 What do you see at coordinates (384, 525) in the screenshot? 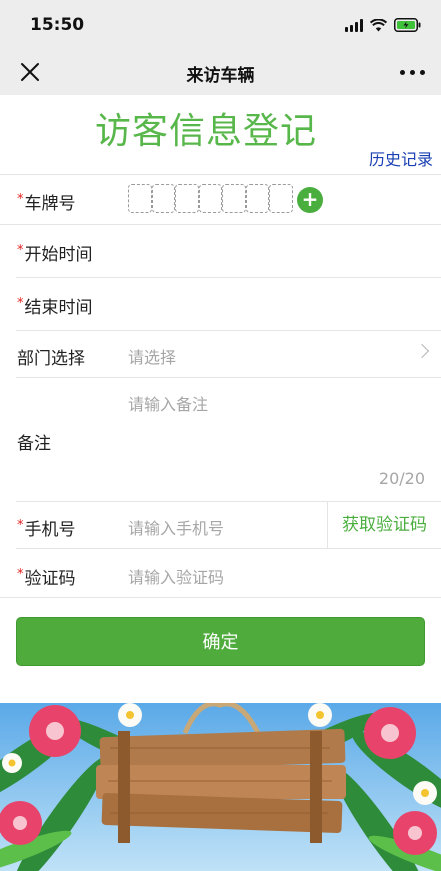
I see `get-code-button: 获取验证码` at bounding box center [384, 525].